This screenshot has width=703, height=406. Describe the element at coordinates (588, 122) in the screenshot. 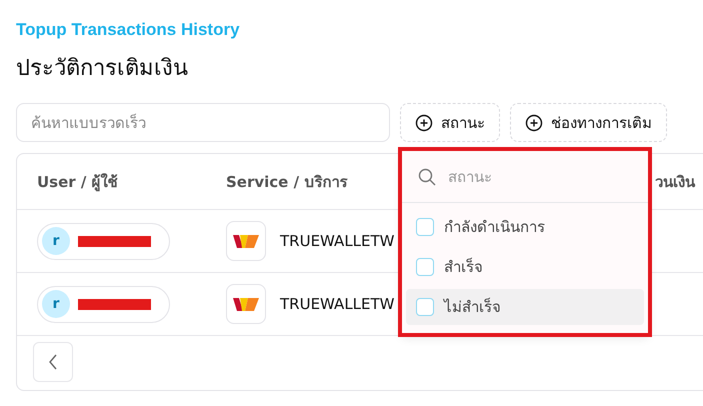

I see `filter-button: ช่องทางการเติม` at that location.